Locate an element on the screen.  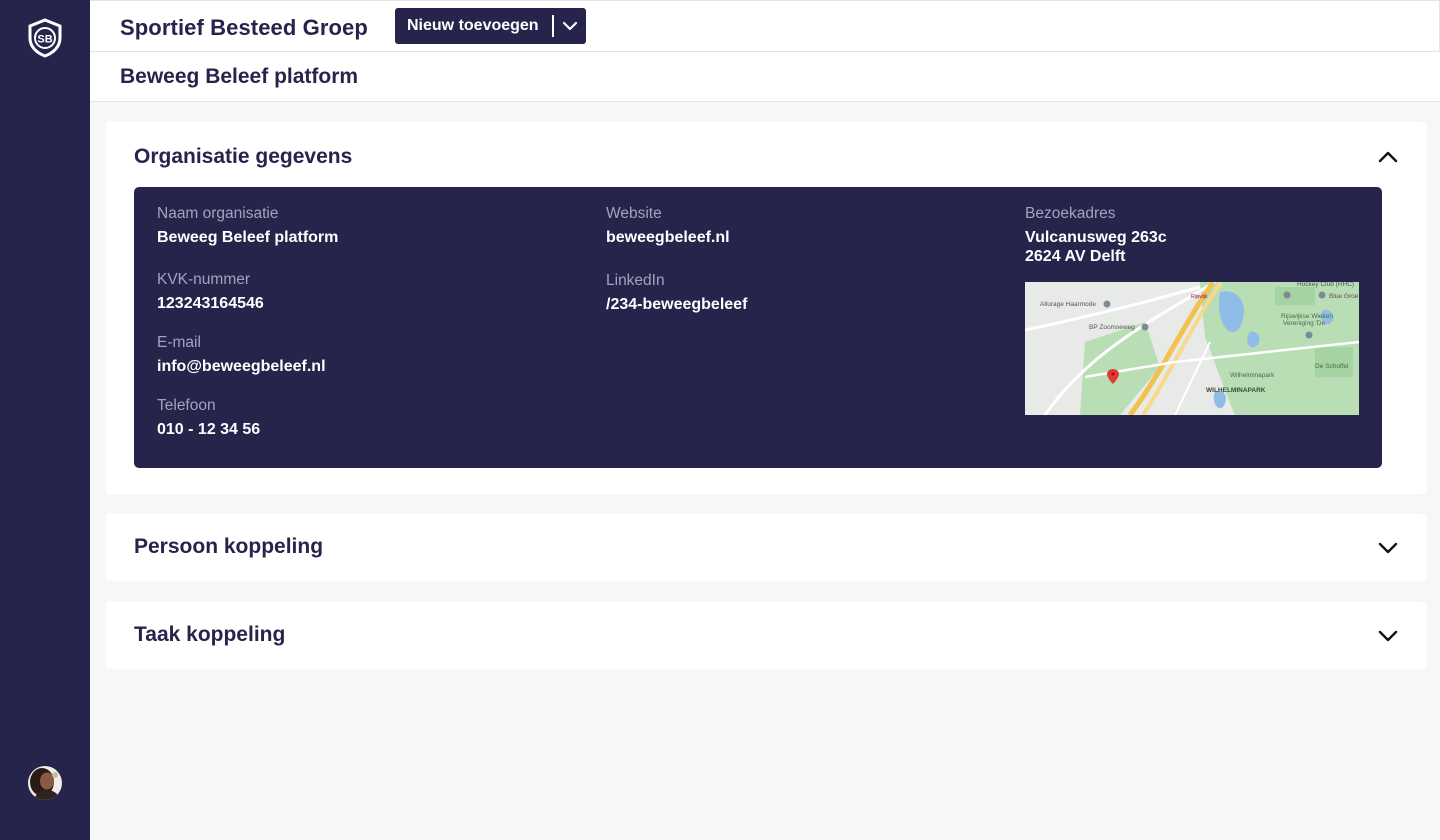
field-label: Website is located at coordinates (634, 213).